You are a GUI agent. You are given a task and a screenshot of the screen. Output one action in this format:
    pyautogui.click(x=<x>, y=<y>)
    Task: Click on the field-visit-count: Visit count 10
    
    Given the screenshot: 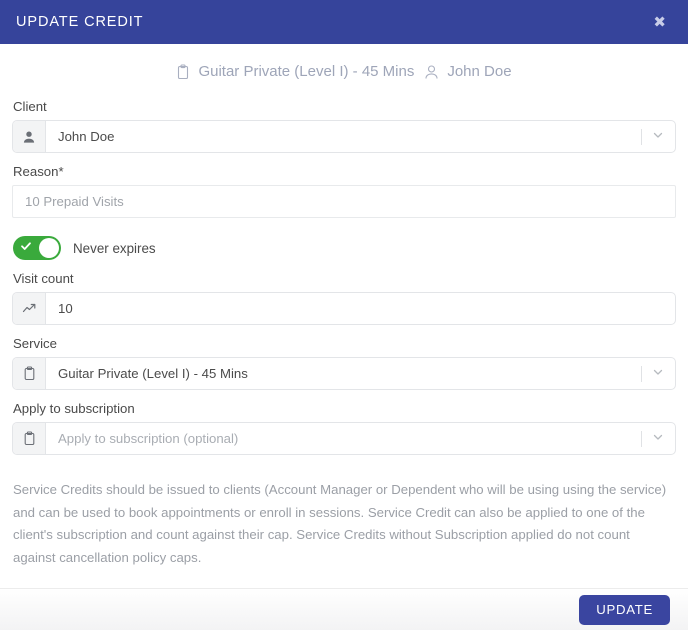 What is the action you would take?
    pyautogui.click(x=344, y=293)
    